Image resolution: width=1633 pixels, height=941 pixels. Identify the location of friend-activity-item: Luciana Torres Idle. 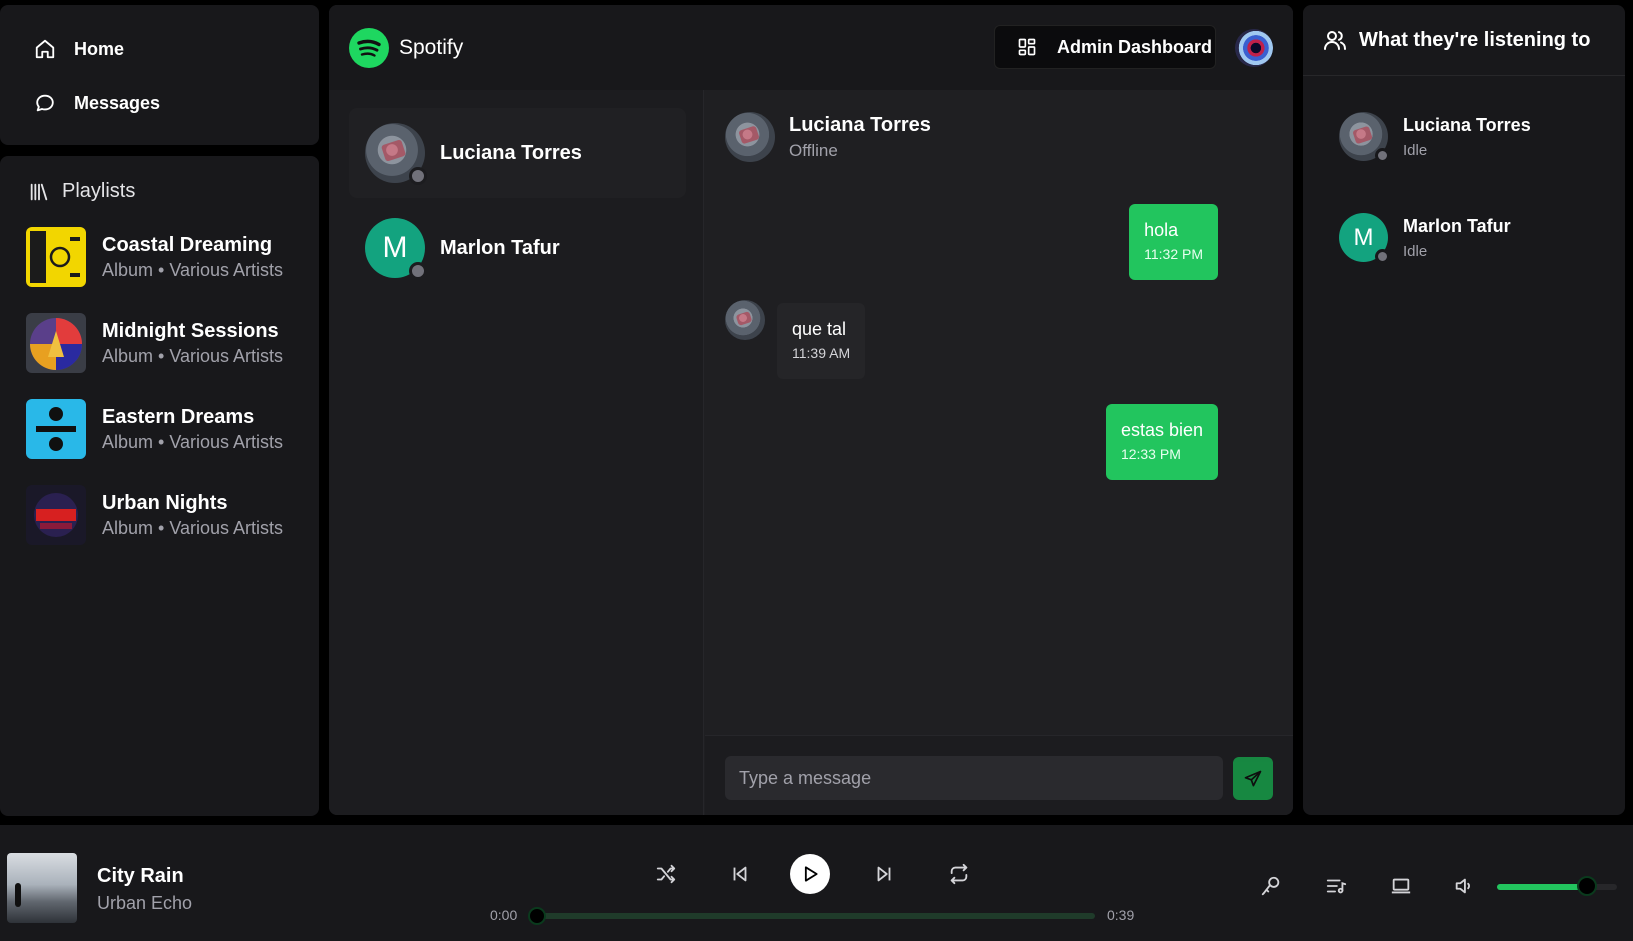
(1435, 137).